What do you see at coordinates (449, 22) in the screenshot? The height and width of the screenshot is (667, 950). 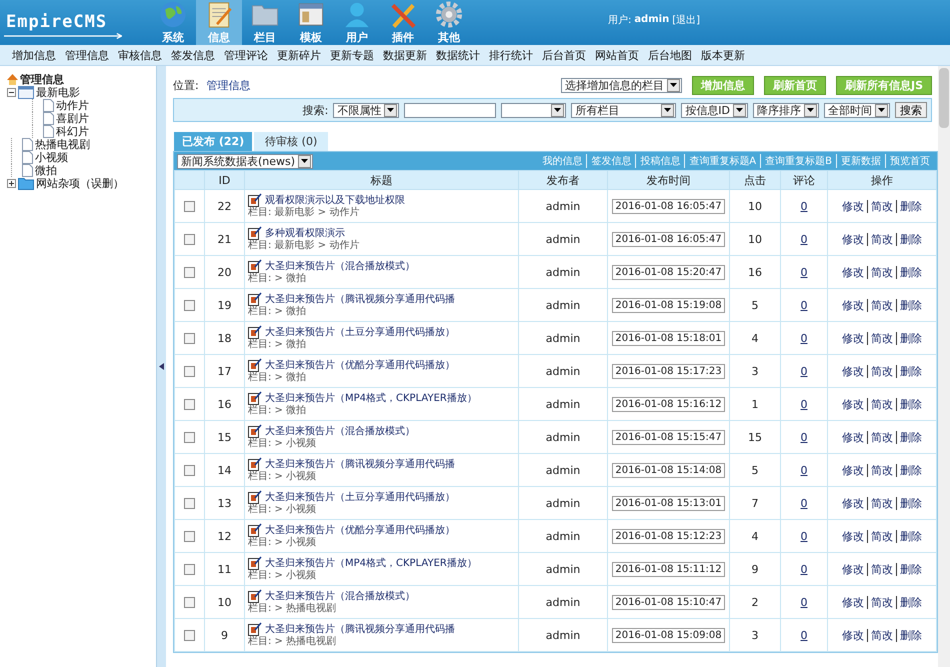 I see `nav-tab: 其他` at bounding box center [449, 22].